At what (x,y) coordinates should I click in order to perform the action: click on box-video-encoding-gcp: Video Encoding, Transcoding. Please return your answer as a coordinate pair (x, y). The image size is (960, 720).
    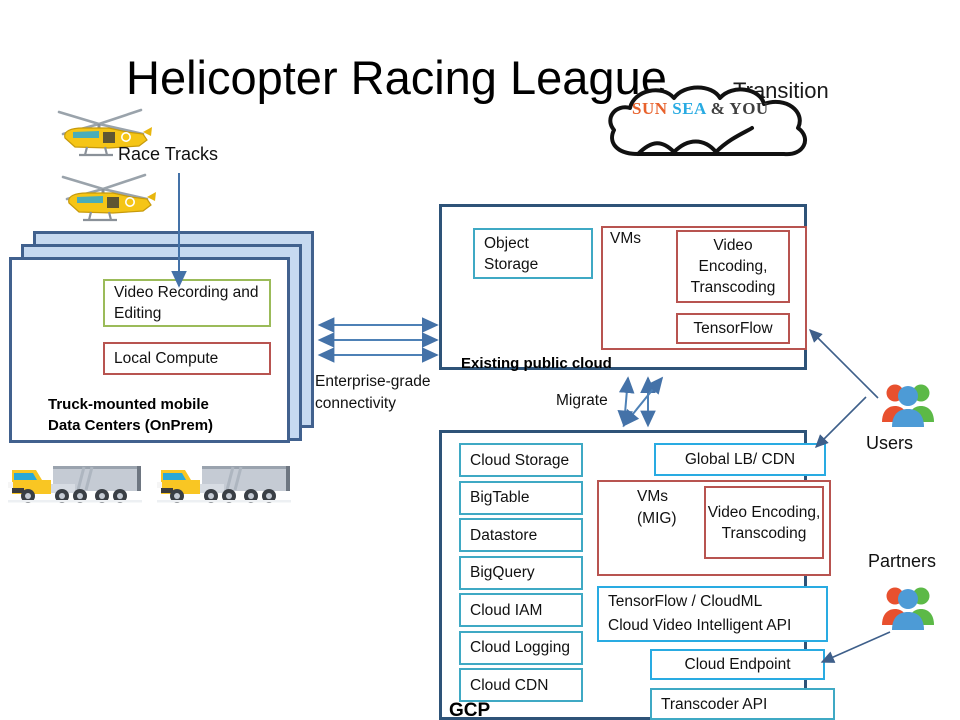
    Looking at the image, I should click on (764, 522).